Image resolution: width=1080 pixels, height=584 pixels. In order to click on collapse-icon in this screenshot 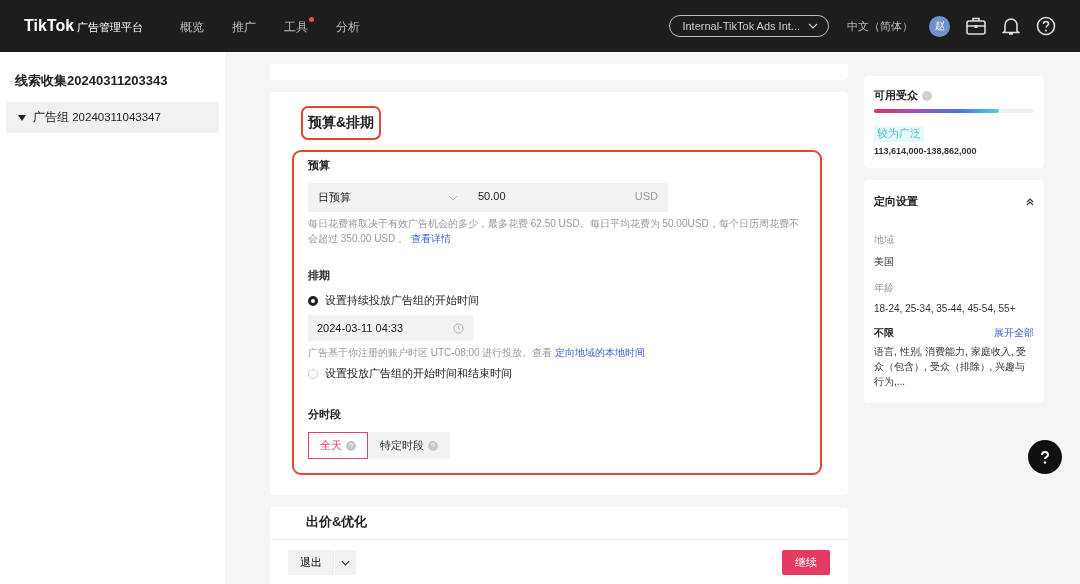, I will do `click(1030, 201)`.